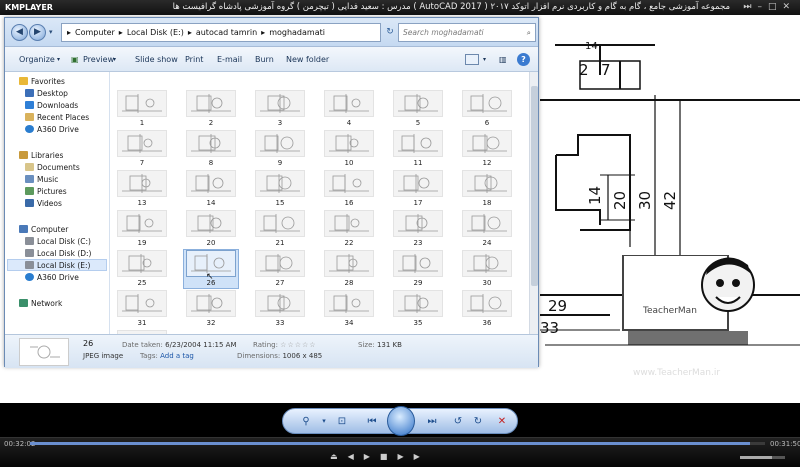 Image resolution: width=800 pixels, height=467 pixels. Describe the element at coordinates (356, 456) in the screenshot. I see `rewind-icon: ◀` at that location.